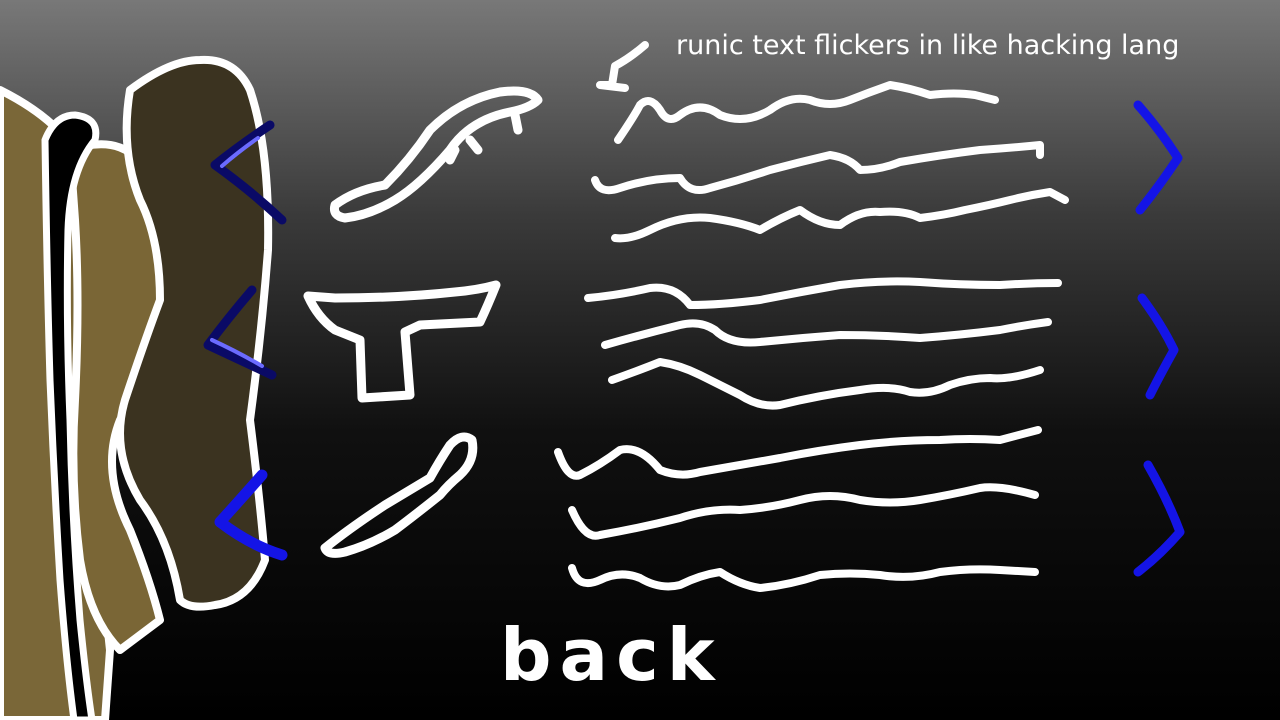 The image size is (1280, 720). Describe the element at coordinates (1159, 345) in the screenshot. I see `right-arrow-2-hit` at that location.